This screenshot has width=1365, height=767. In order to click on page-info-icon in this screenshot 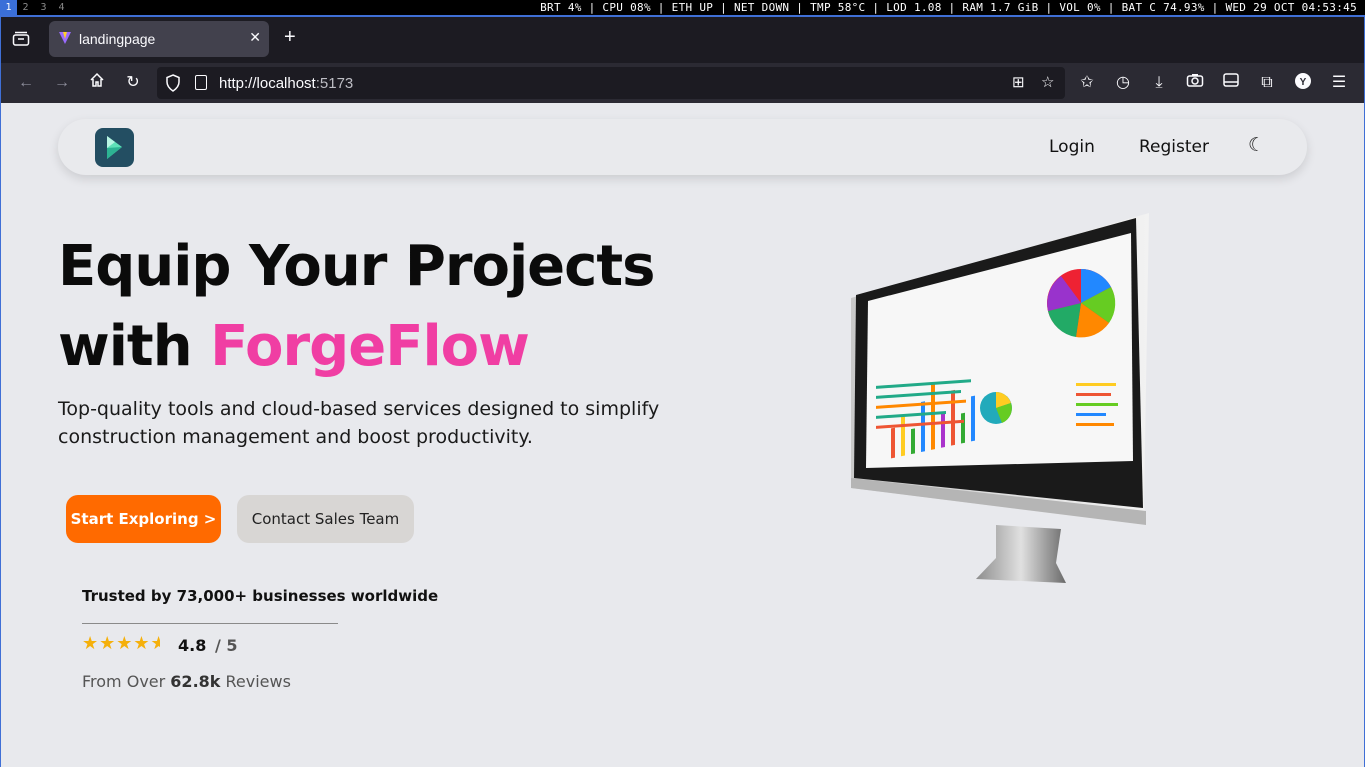, I will do `click(201, 82)`.